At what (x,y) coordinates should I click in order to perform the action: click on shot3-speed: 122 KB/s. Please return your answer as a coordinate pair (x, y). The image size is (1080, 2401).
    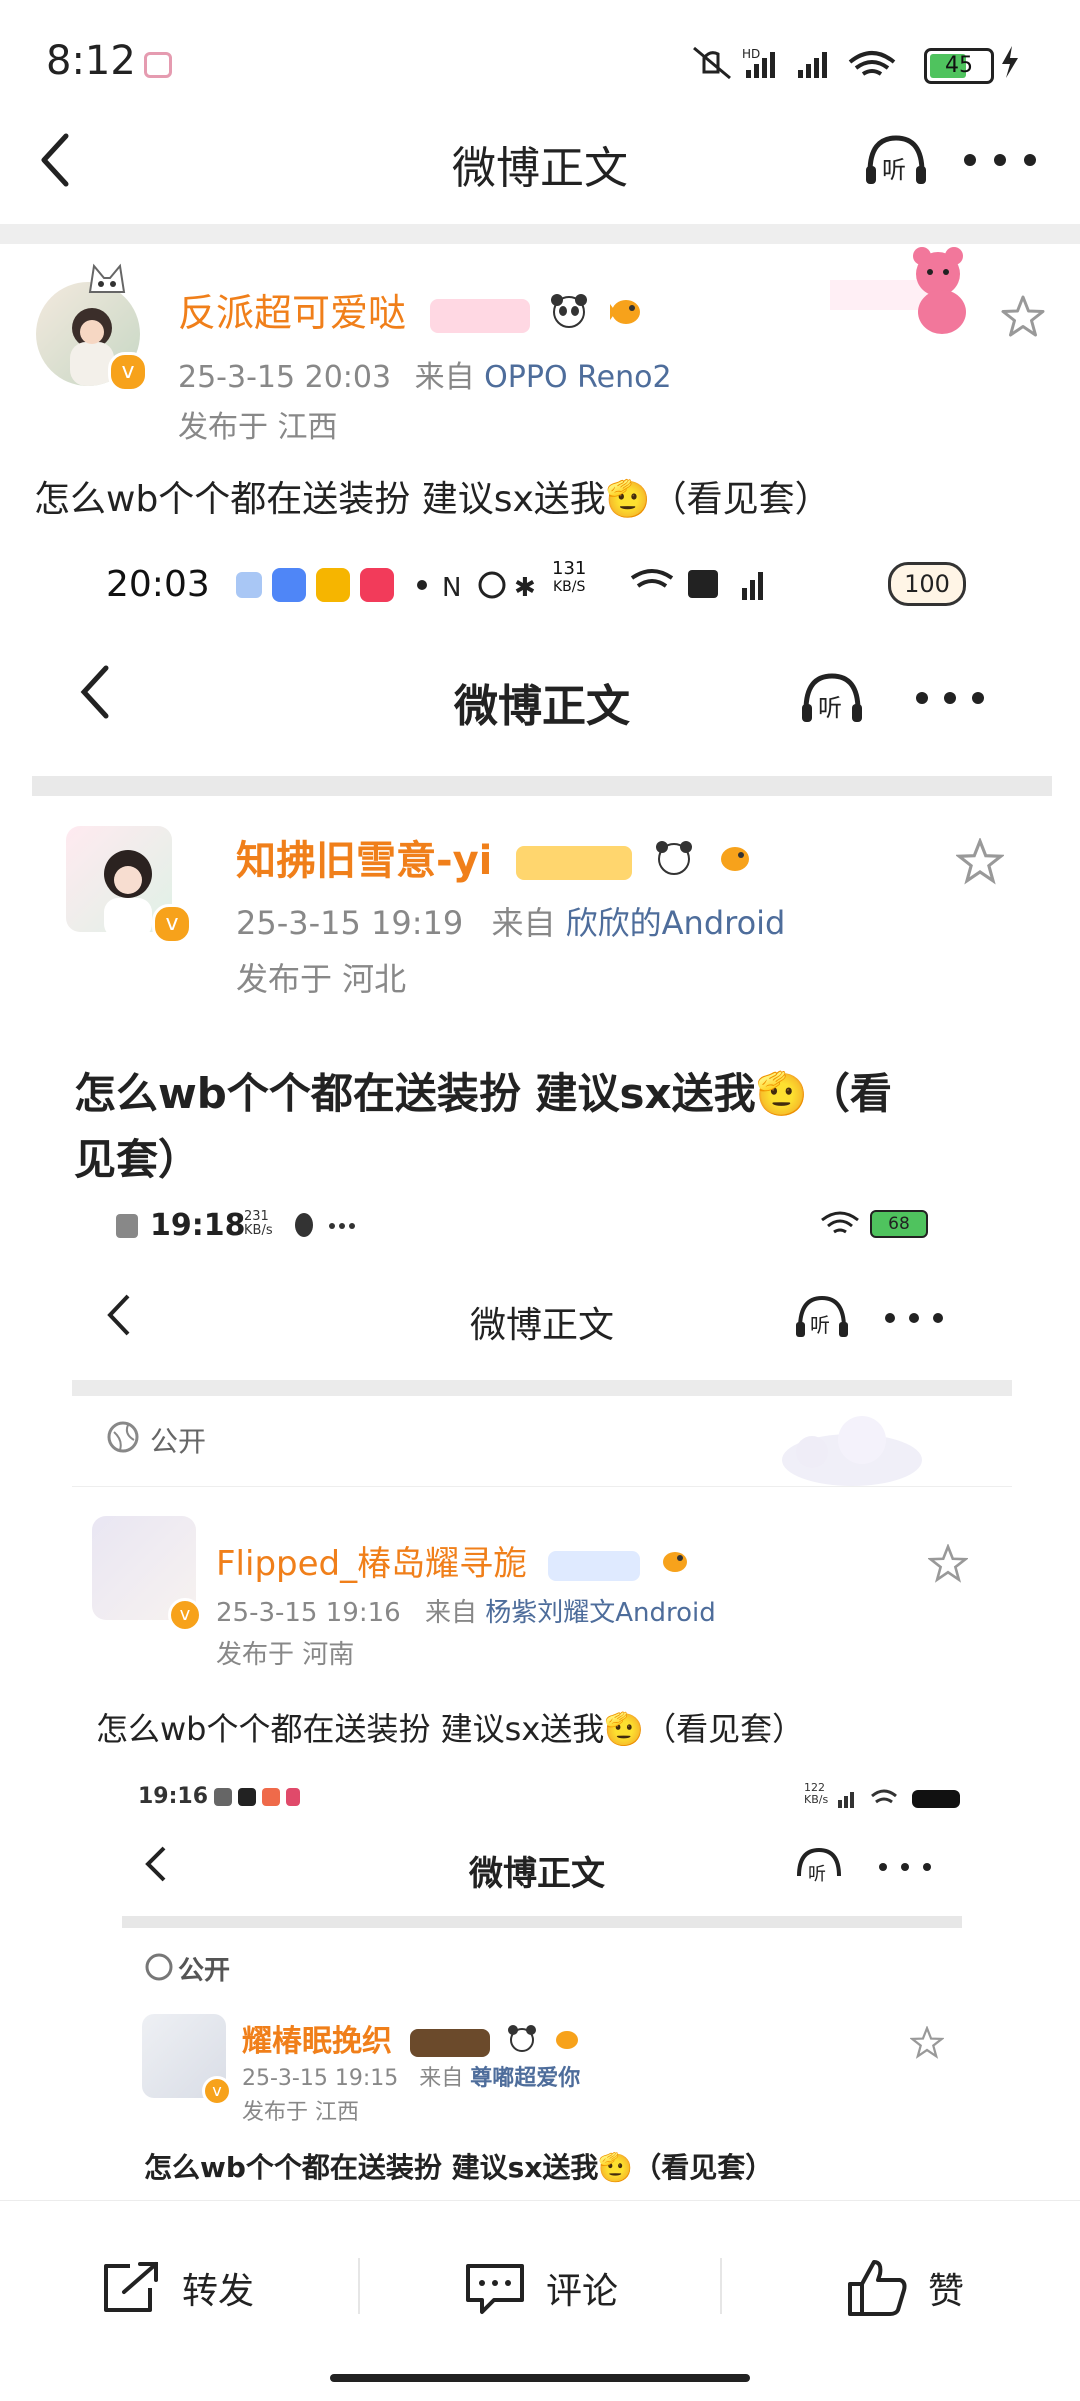
    Looking at the image, I should click on (816, 1793).